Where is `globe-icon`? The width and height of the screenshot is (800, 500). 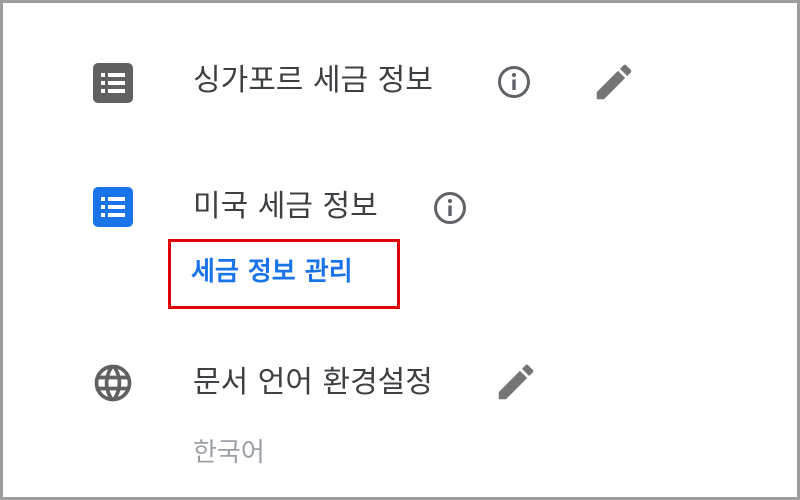 globe-icon is located at coordinates (113, 383).